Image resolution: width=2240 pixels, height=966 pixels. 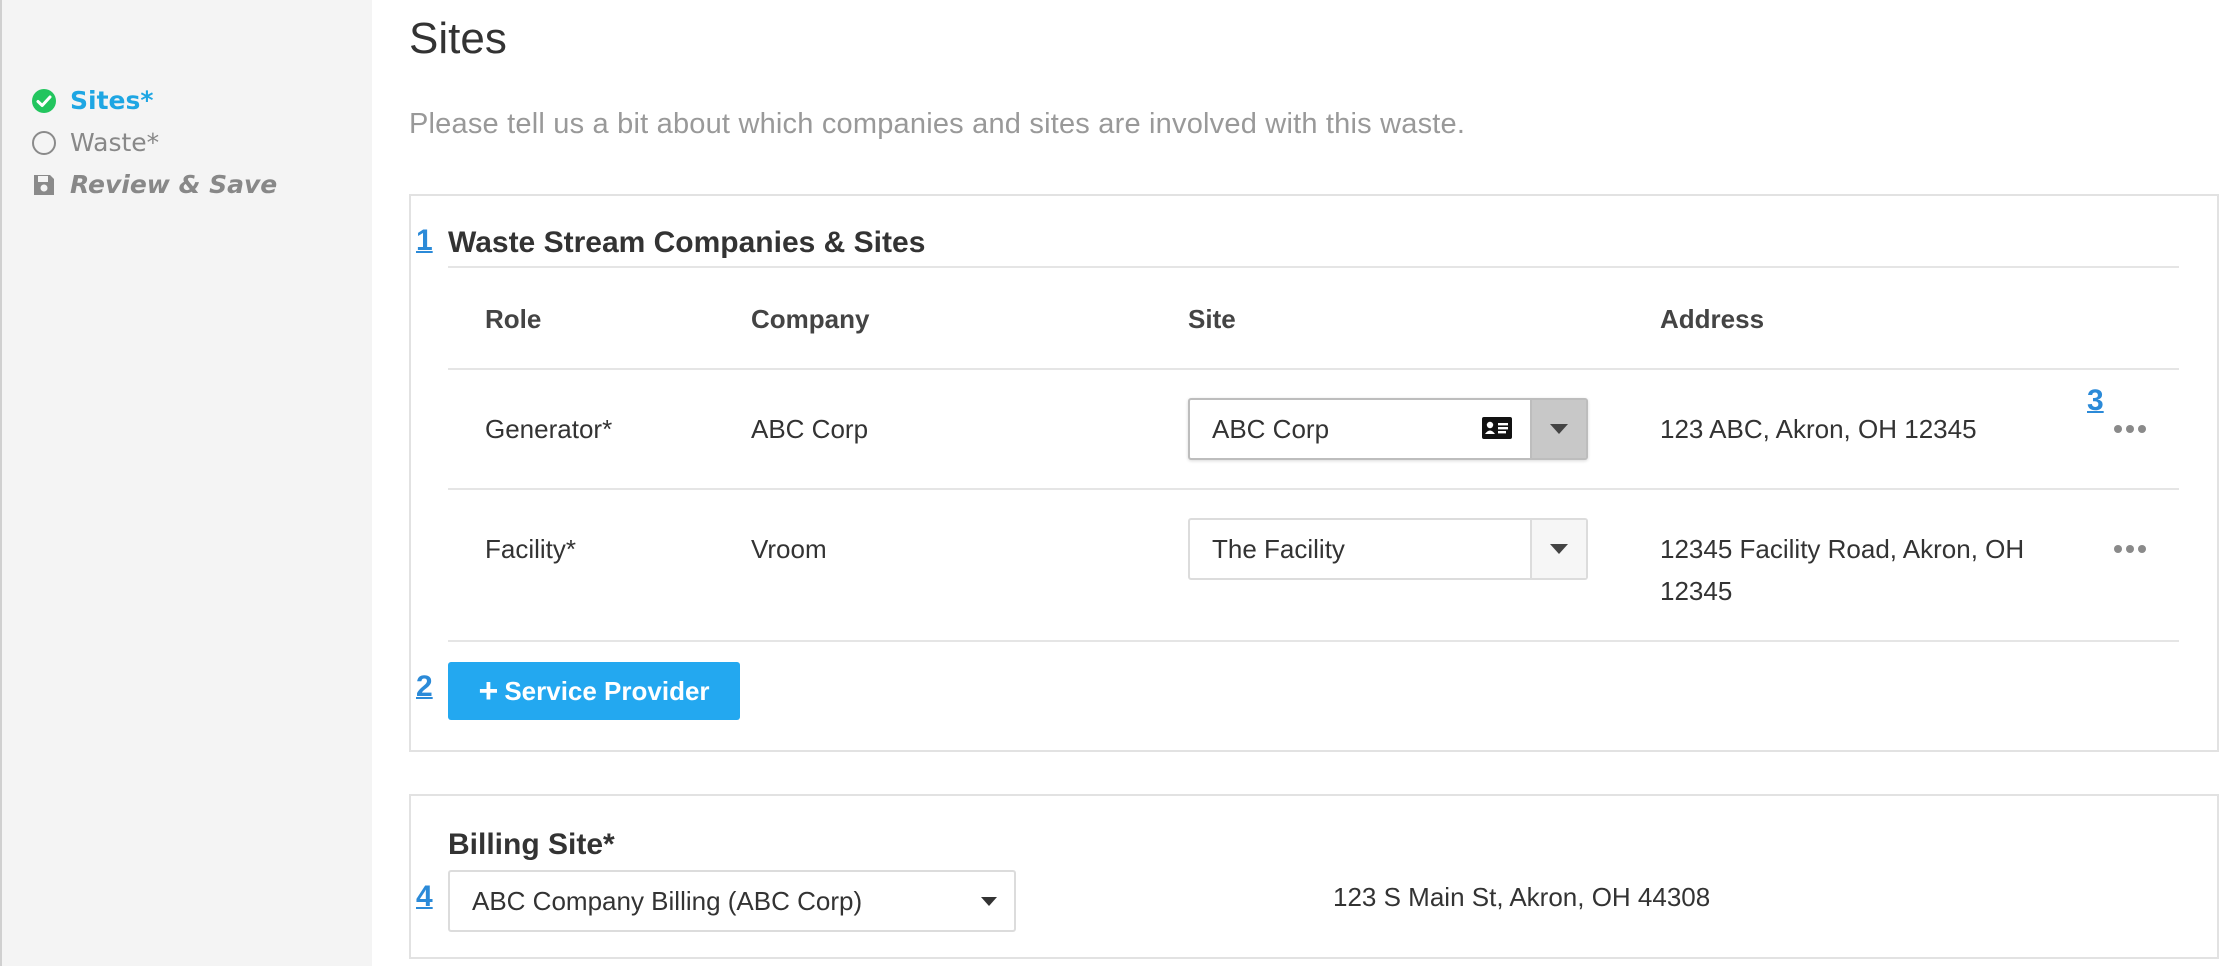 I want to click on company-cell: Vroom, so click(x=789, y=549).